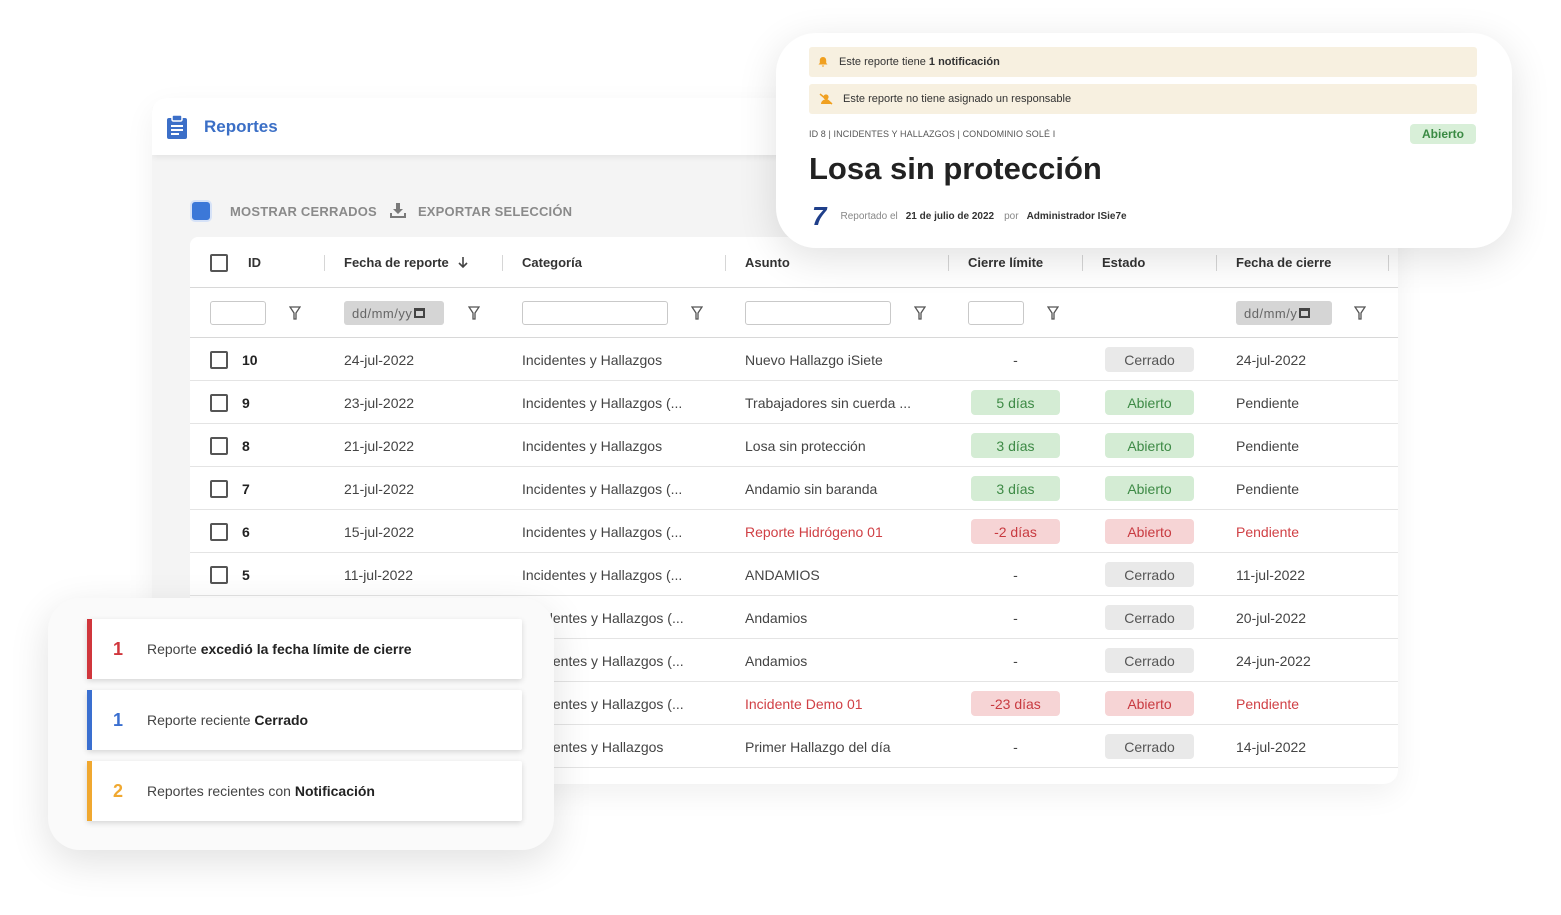  What do you see at coordinates (767, 262) in the screenshot?
I see `col-asunto: Asunto` at bounding box center [767, 262].